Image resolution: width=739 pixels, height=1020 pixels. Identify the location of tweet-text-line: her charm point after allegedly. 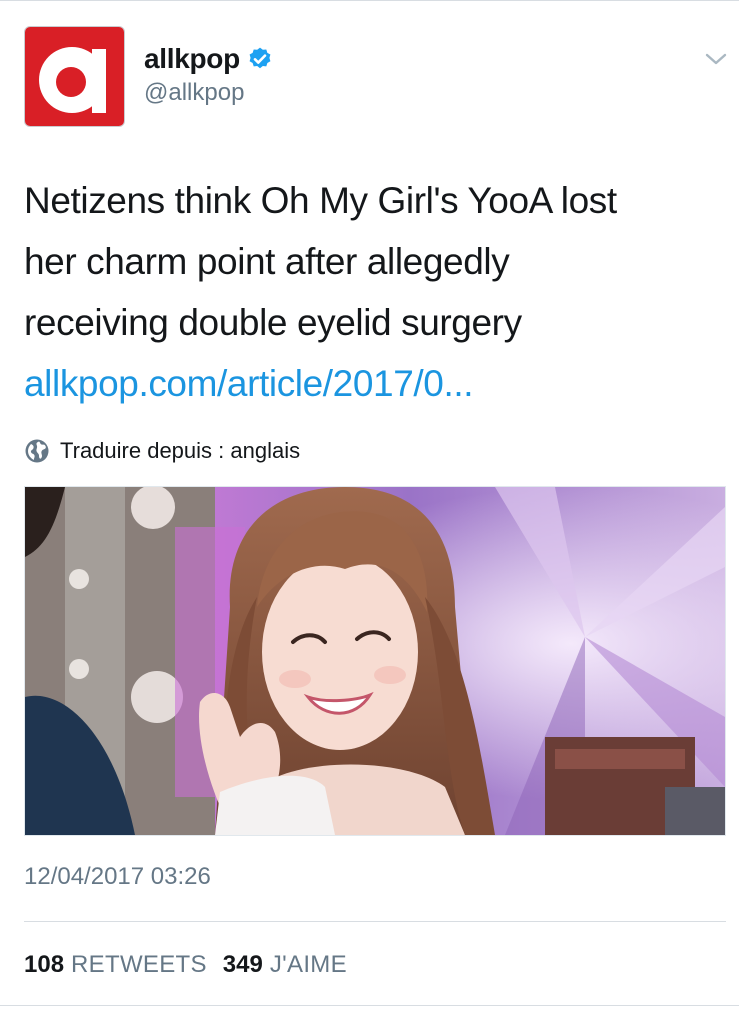
(267, 261).